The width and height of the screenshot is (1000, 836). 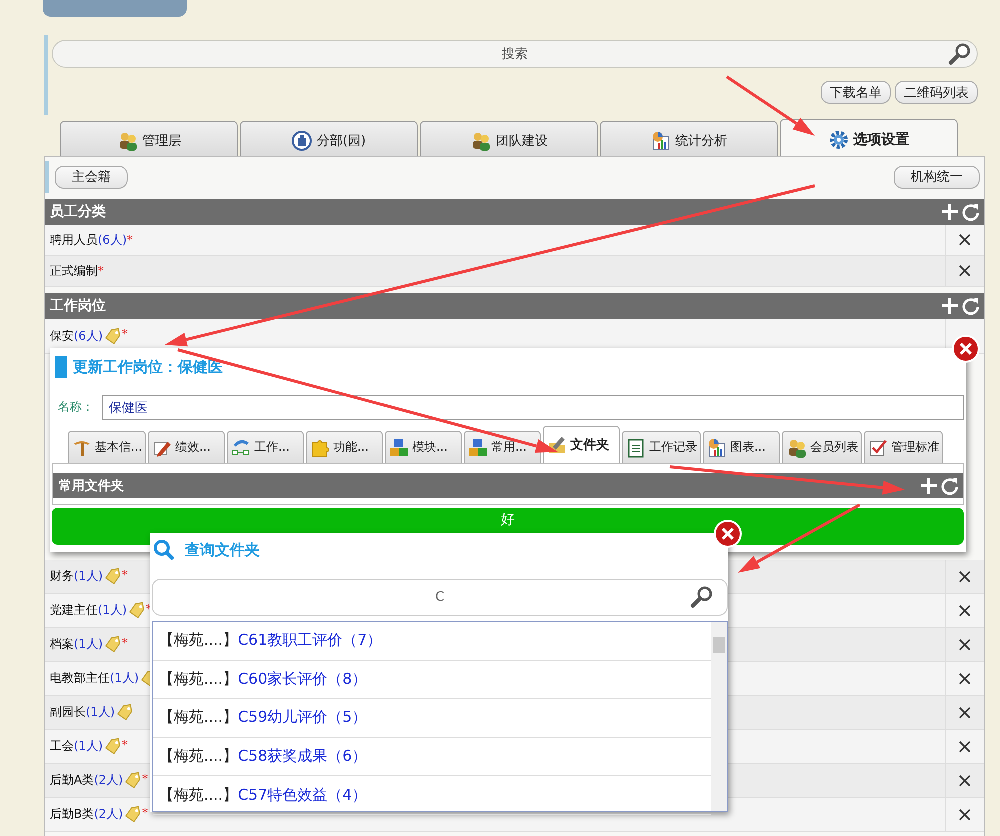 What do you see at coordinates (91, 177) in the screenshot?
I see `membership-button: 主会籍` at bounding box center [91, 177].